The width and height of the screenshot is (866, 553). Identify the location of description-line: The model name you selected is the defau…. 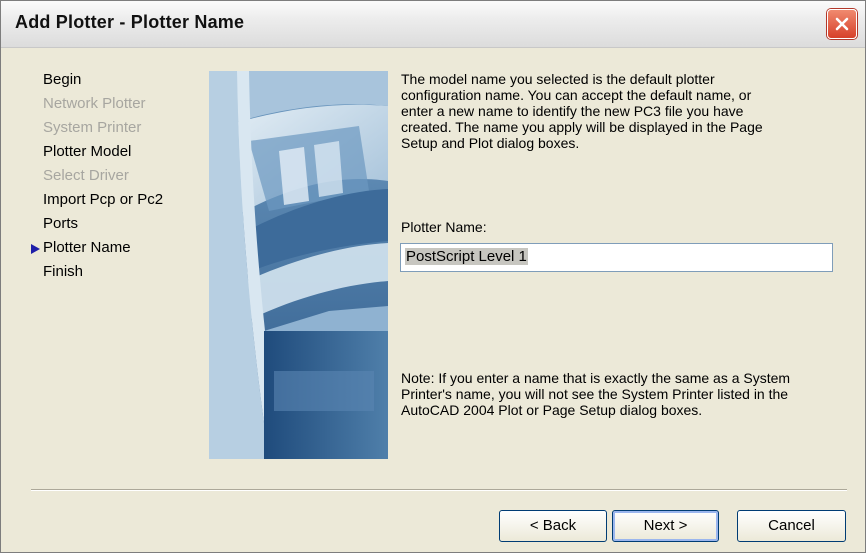
(558, 79).